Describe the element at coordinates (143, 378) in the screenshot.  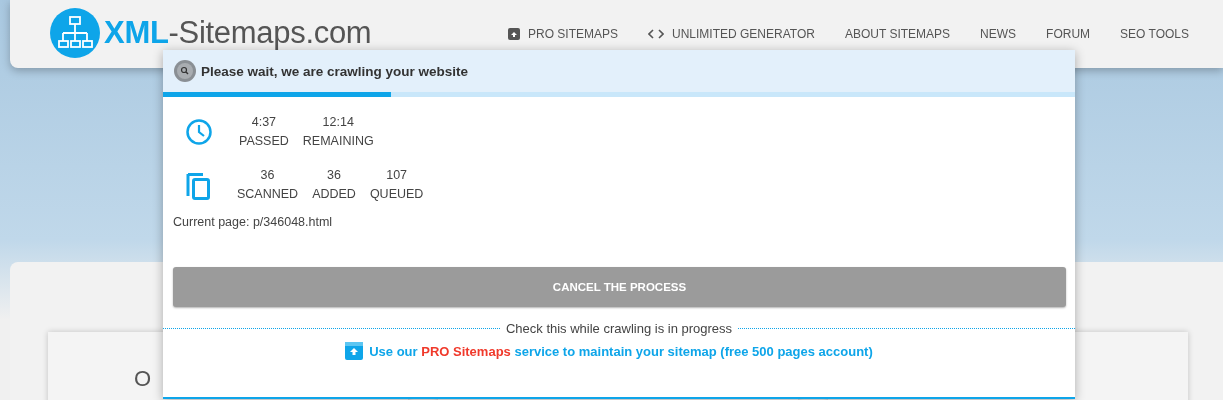
I see `section-heading: O` at that location.